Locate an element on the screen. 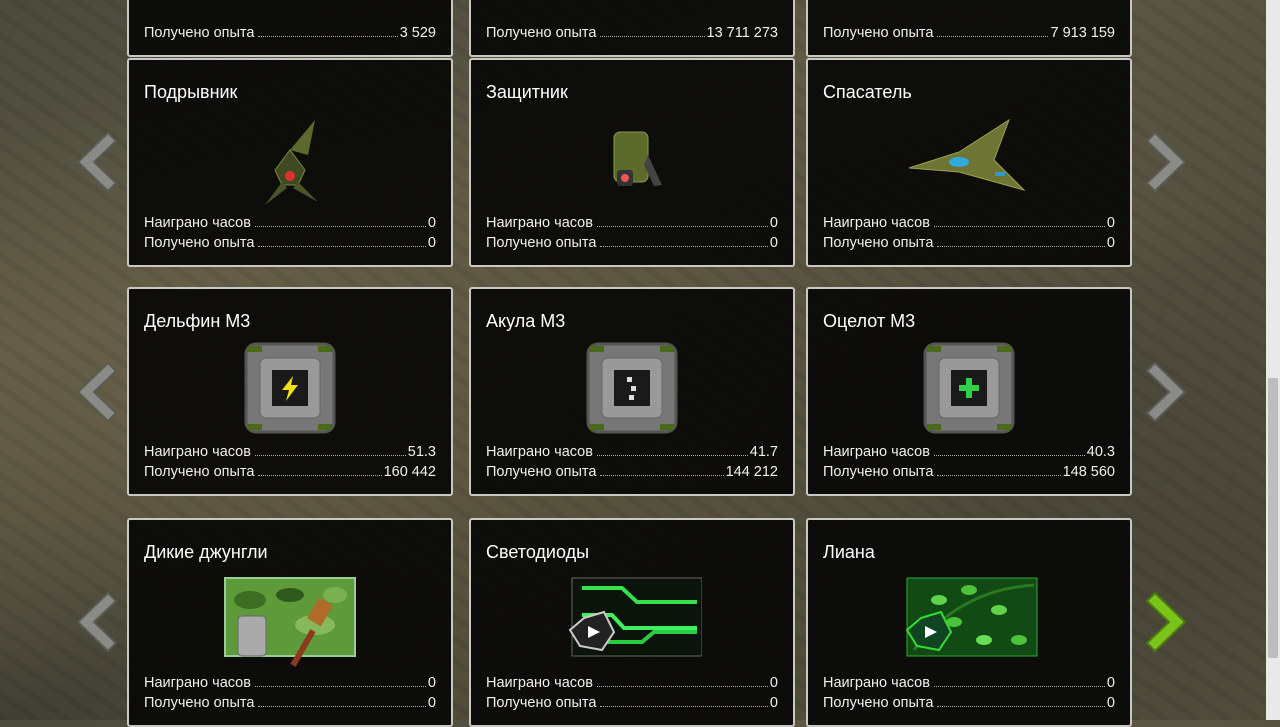  stats-card: Защитник Наиграно часов 0 Получено опыта 0 is located at coordinates (632, 162).